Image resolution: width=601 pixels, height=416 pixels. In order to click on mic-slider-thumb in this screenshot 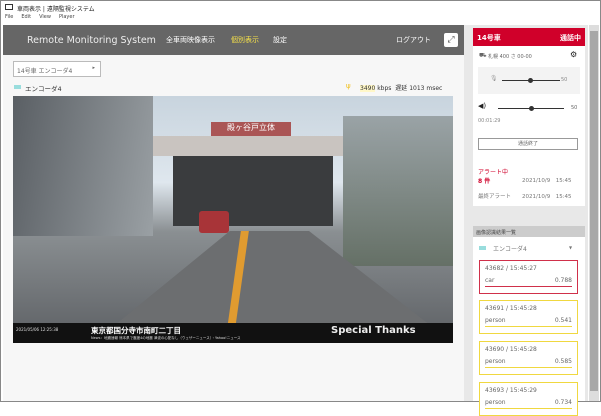, I will do `click(530, 80)`.